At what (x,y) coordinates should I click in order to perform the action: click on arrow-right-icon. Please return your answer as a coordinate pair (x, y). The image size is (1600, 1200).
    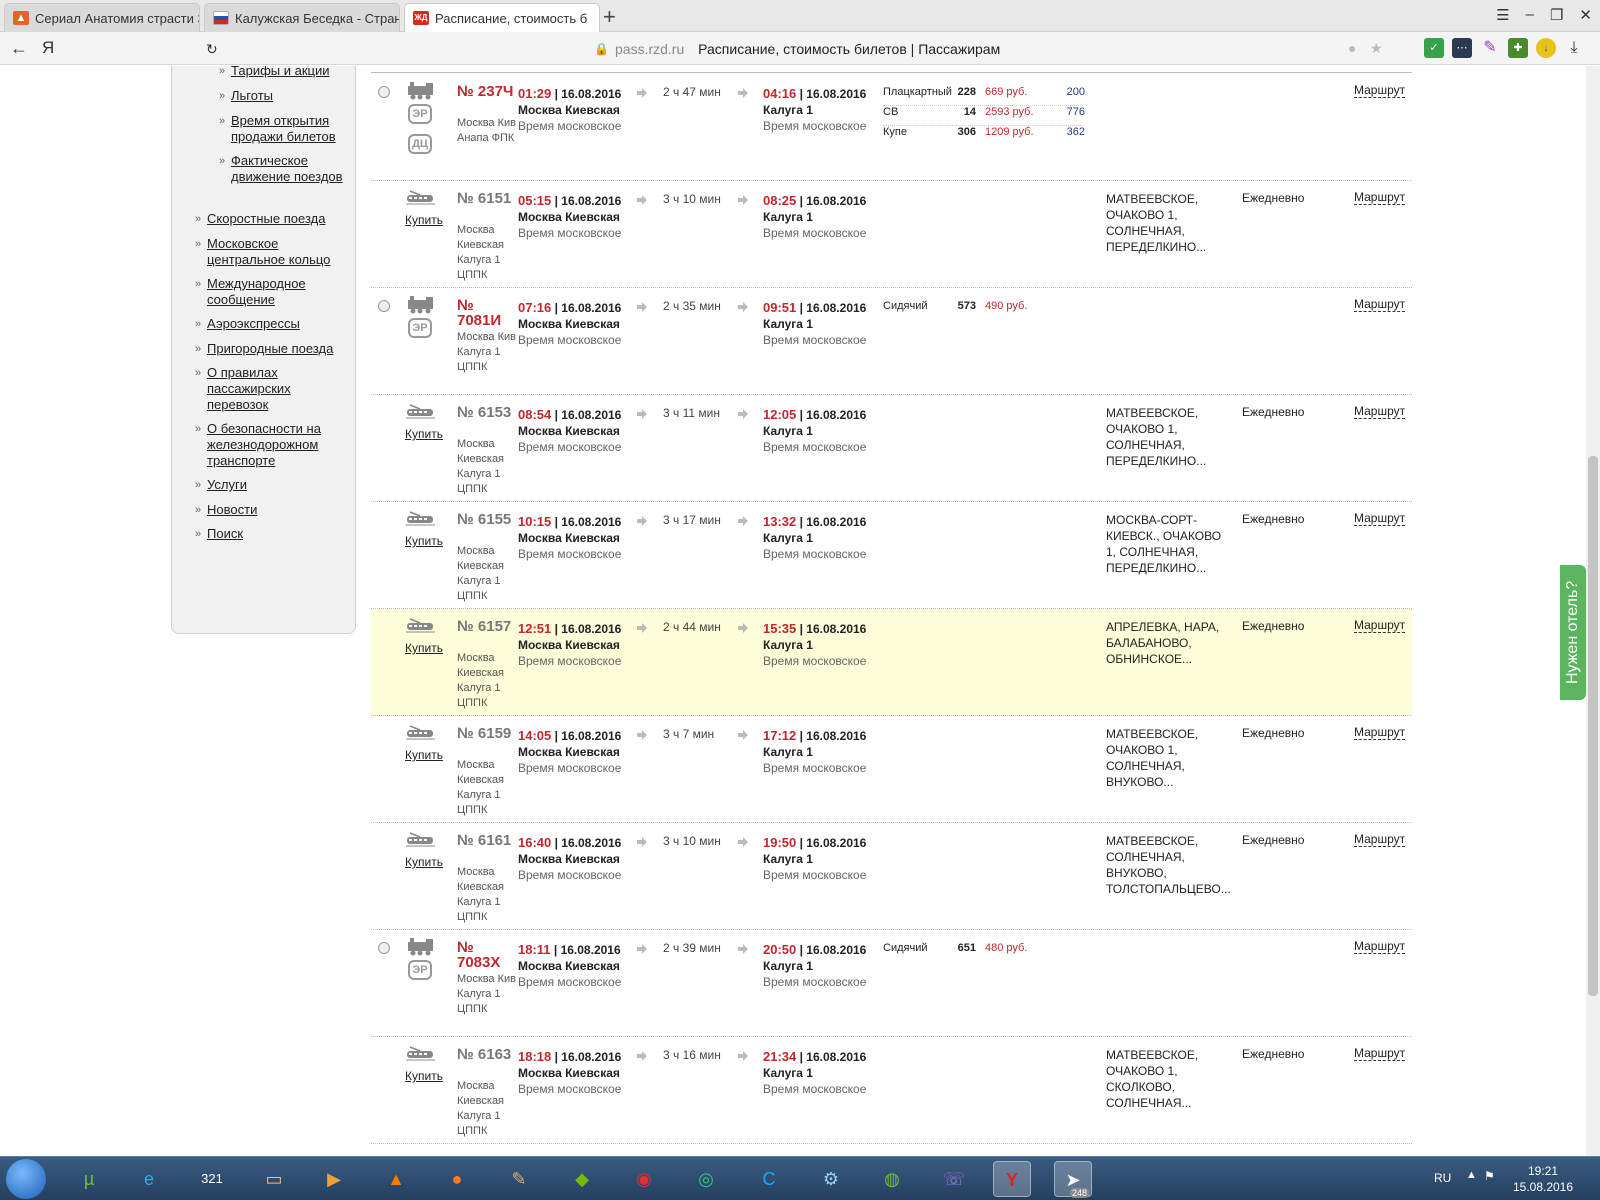
    Looking at the image, I should click on (743, 949).